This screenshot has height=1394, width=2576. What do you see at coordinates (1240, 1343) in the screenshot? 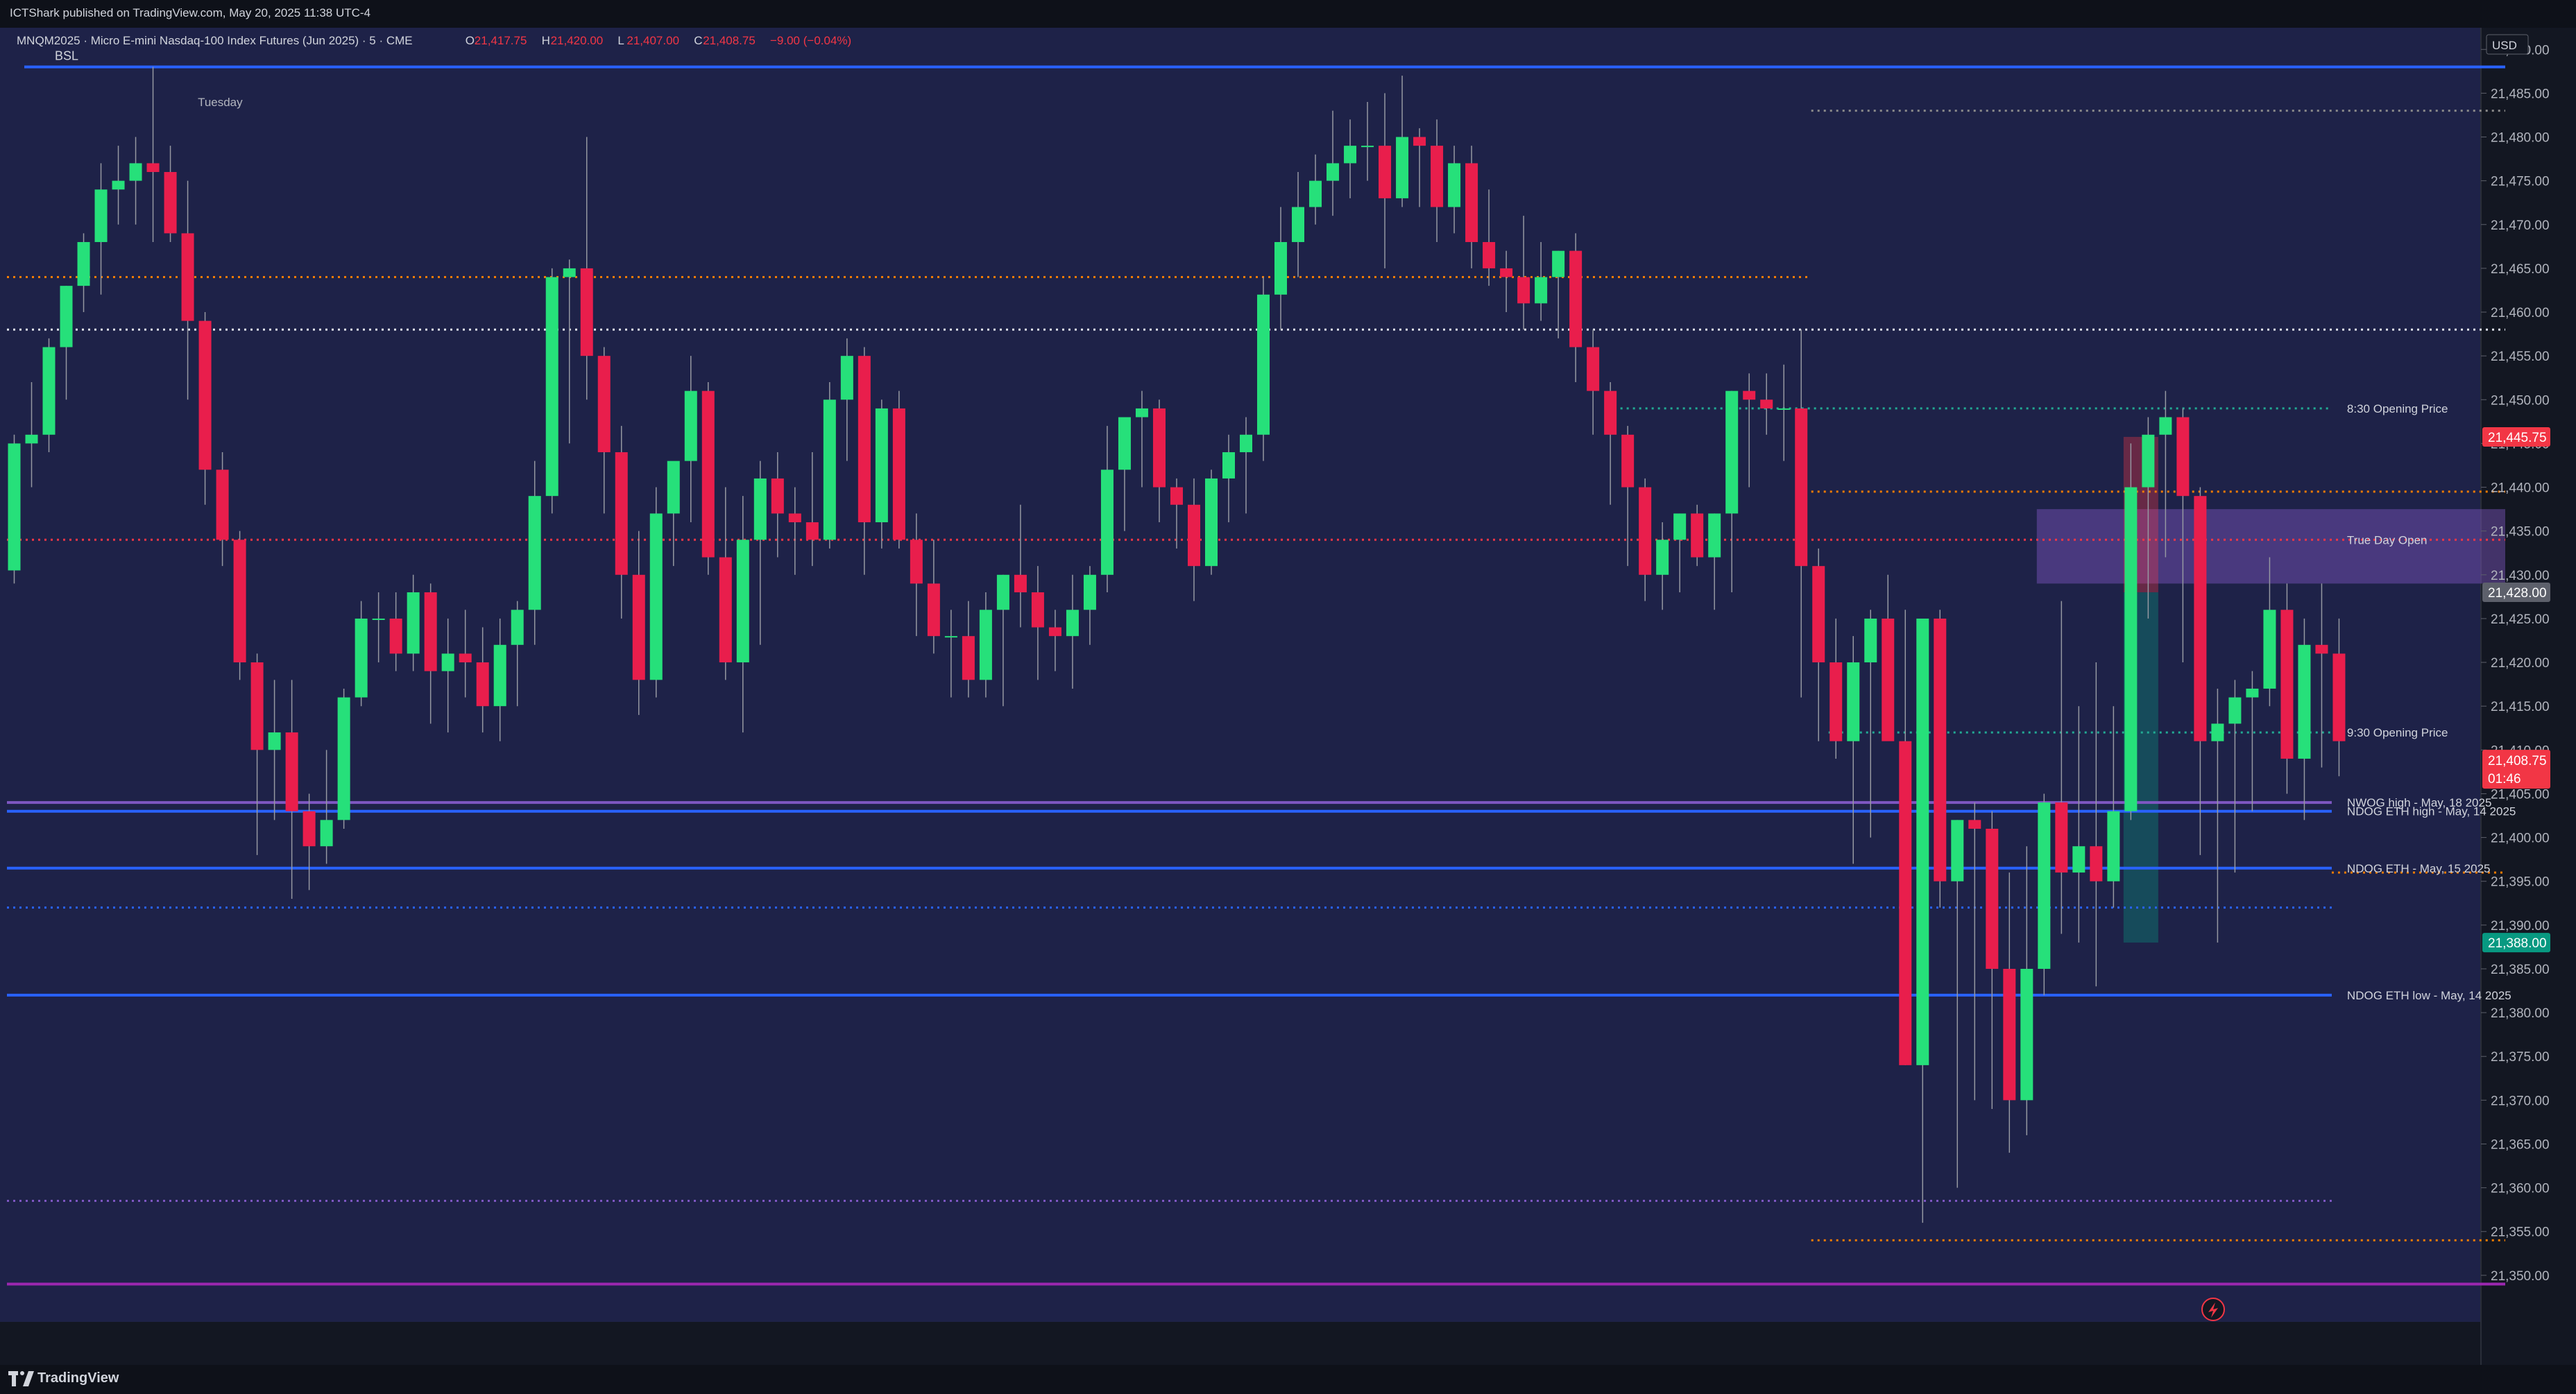
I see `time-axis` at bounding box center [1240, 1343].